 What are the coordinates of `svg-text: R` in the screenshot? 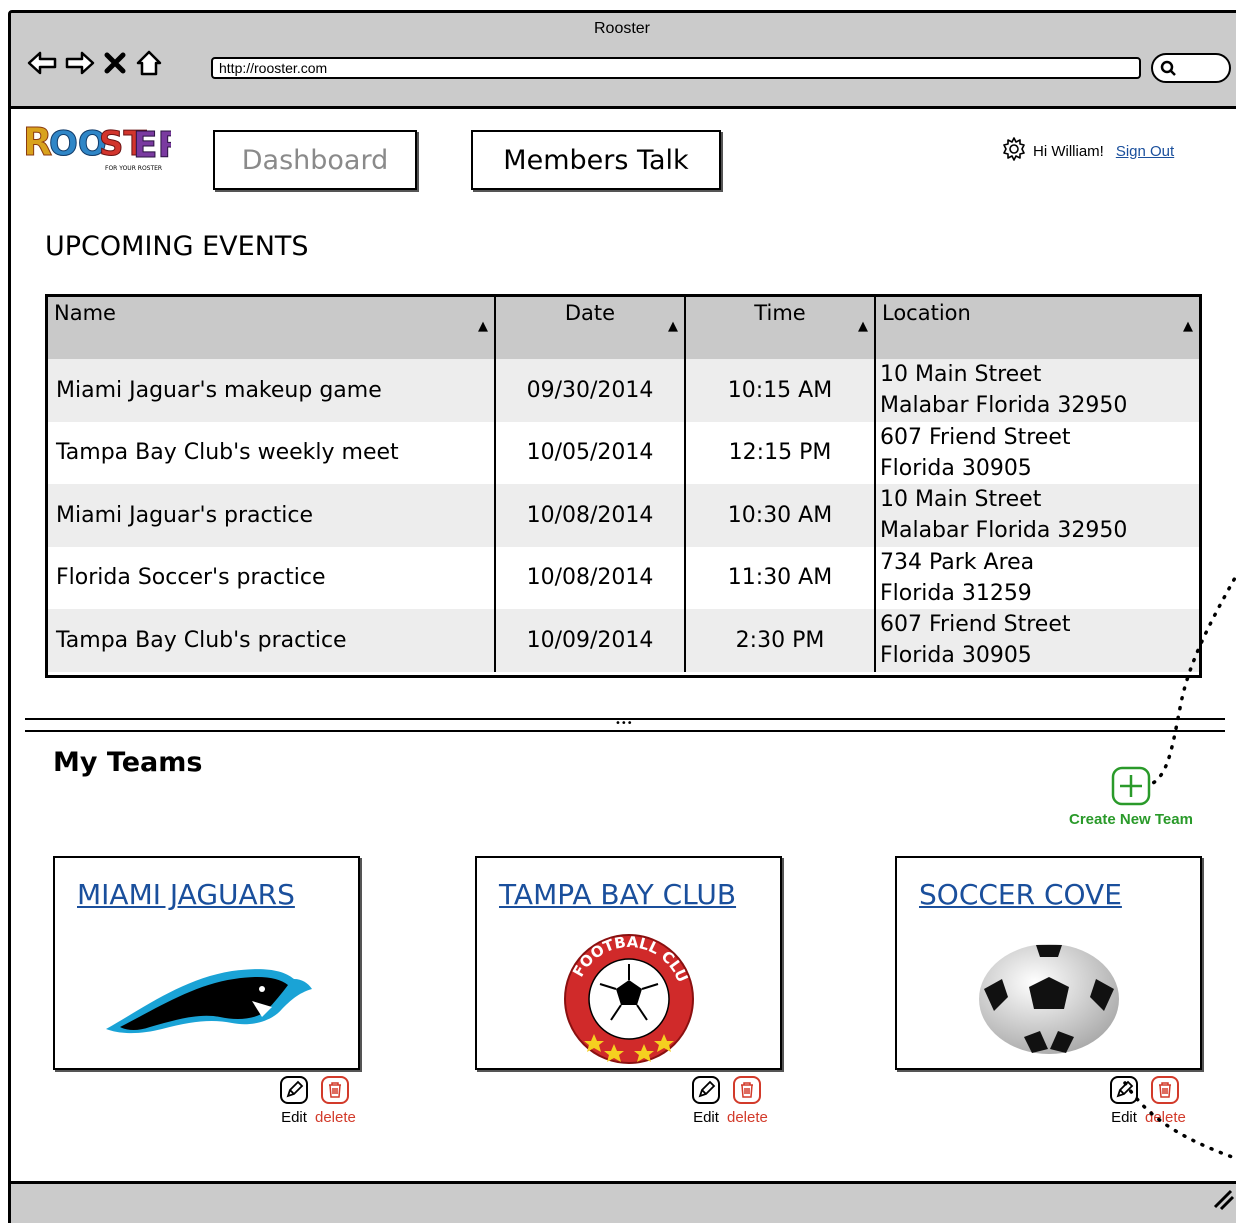 It's located at (37, 142).